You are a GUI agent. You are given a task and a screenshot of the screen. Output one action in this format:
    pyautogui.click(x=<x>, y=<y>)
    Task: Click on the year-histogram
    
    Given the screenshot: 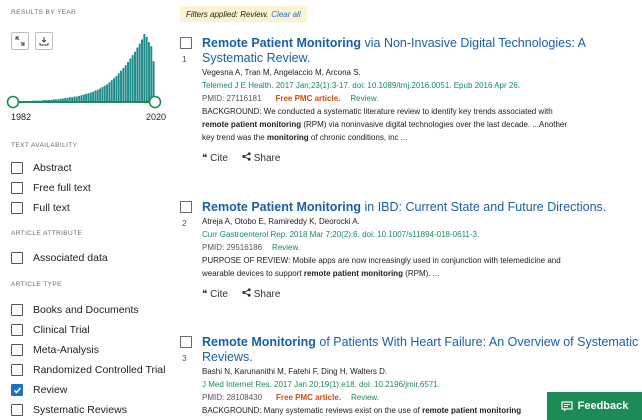 What is the action you would take?
    pyautogui.click(x=84, y=71)
    